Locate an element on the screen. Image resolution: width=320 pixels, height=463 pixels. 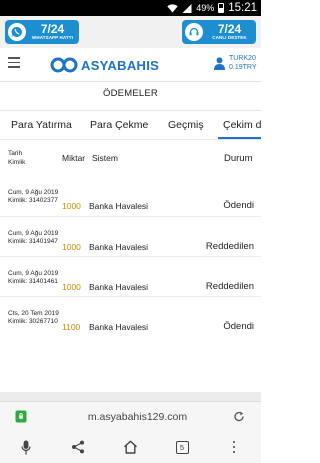
support-hours: 7/24 is located at coordinates (229, 29).